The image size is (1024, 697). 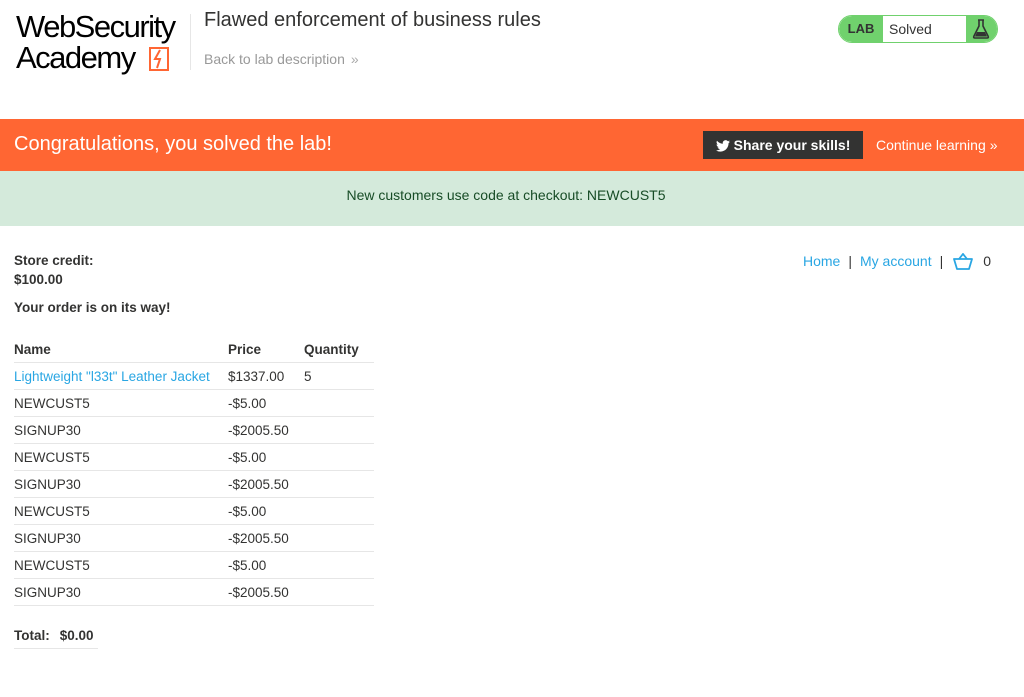 I want to click on share-button-label: Share your skills!, so click(x=792, y=145).